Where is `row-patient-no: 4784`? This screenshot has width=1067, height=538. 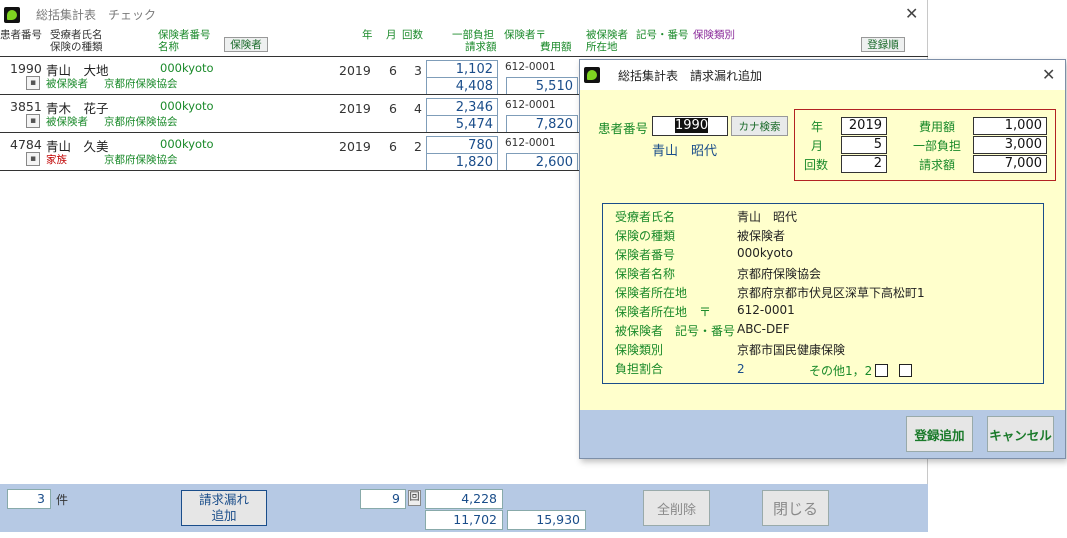 row-patient-no: 4784 is located at coordinates (26, 144).